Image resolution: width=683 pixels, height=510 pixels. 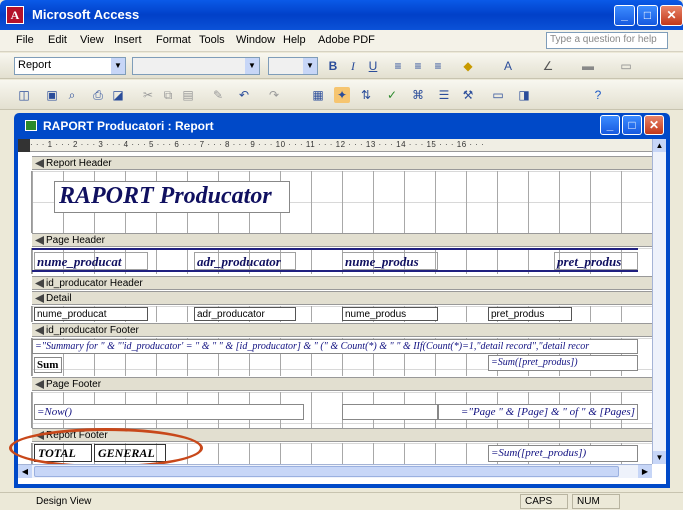 I want to click on group-sum-expression: =Sum([pret_produs]), so click(x=563, y=363).